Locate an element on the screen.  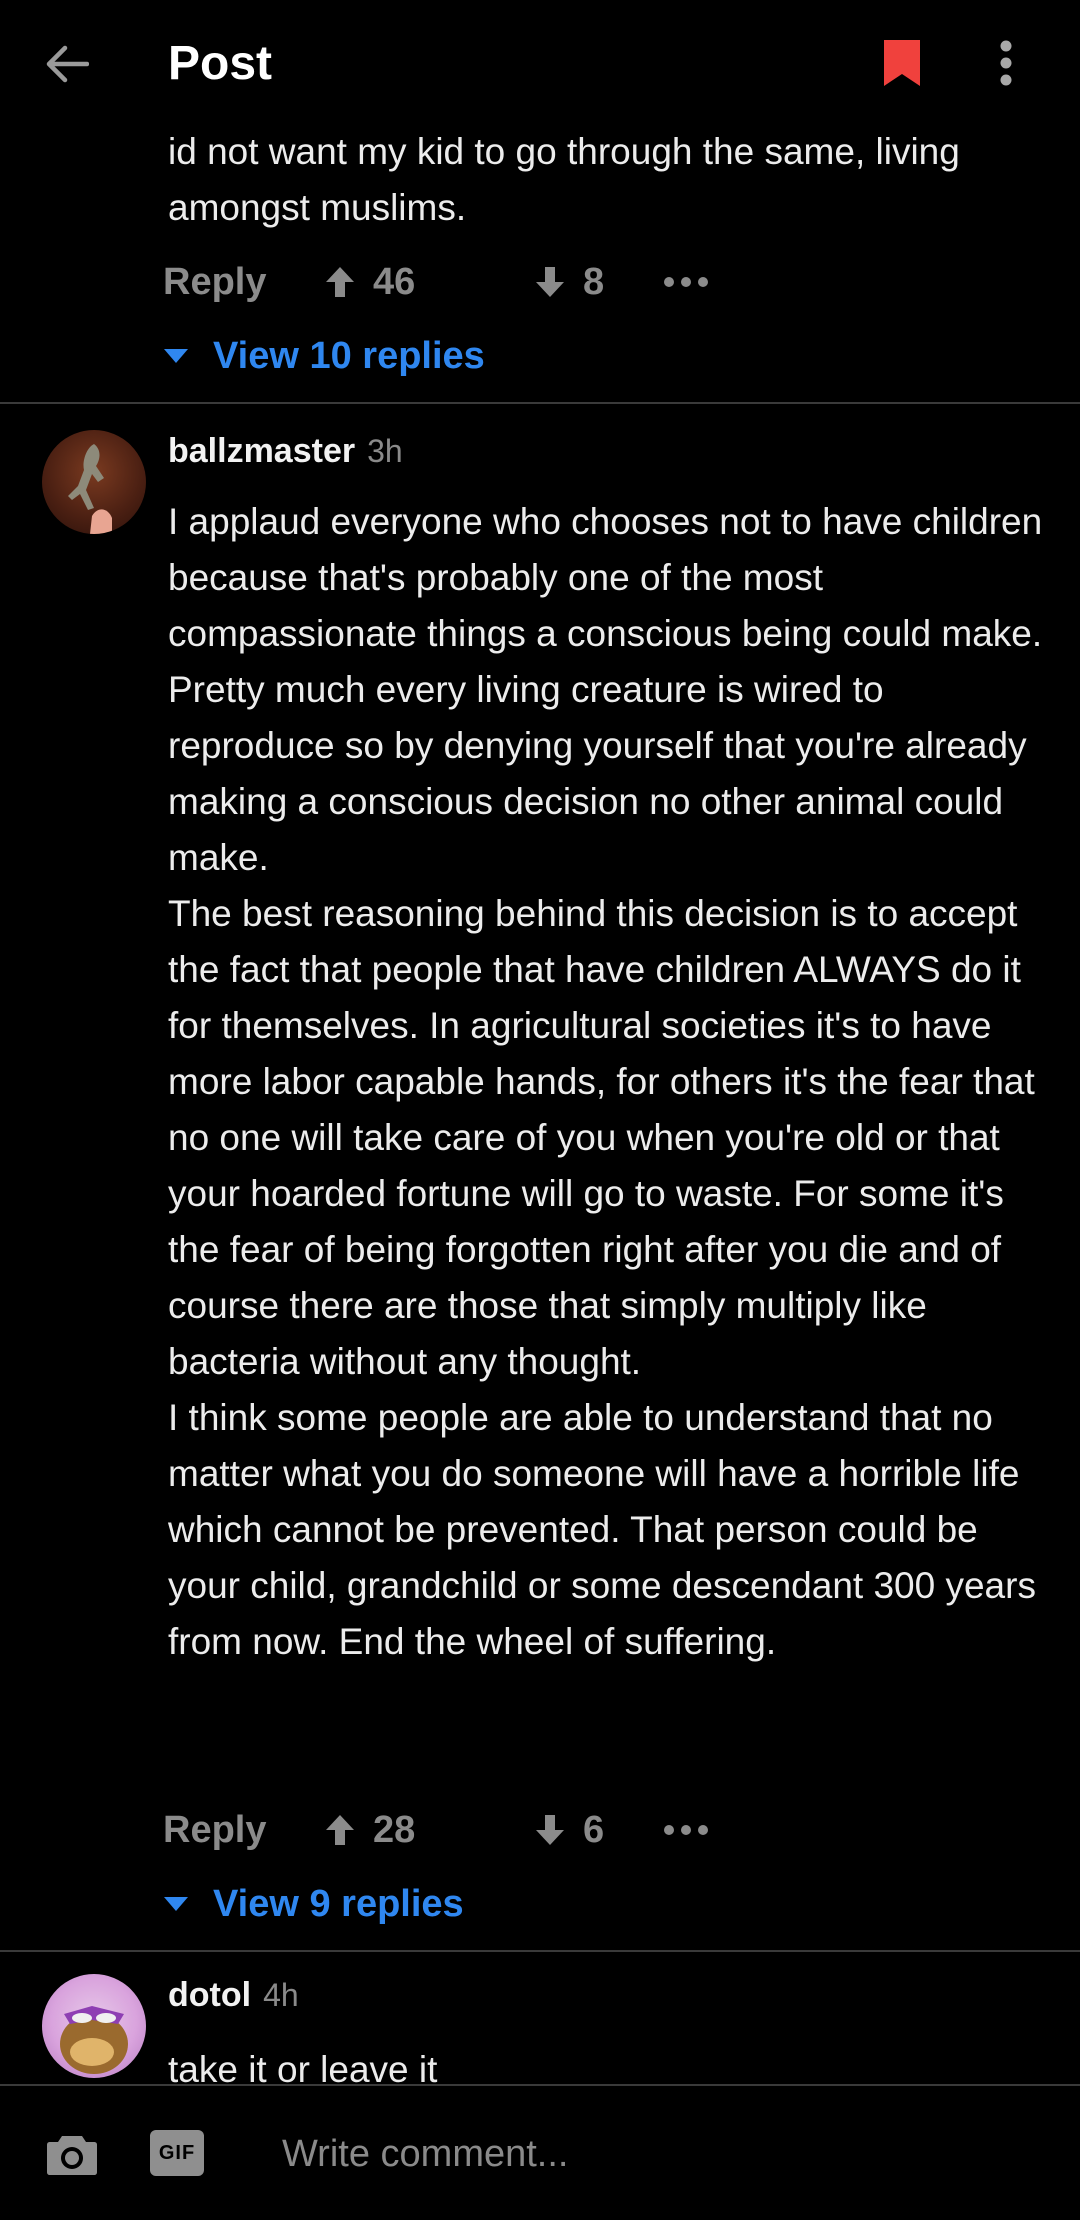
comment-composer: GIF is located at coordinates (540, 2152).